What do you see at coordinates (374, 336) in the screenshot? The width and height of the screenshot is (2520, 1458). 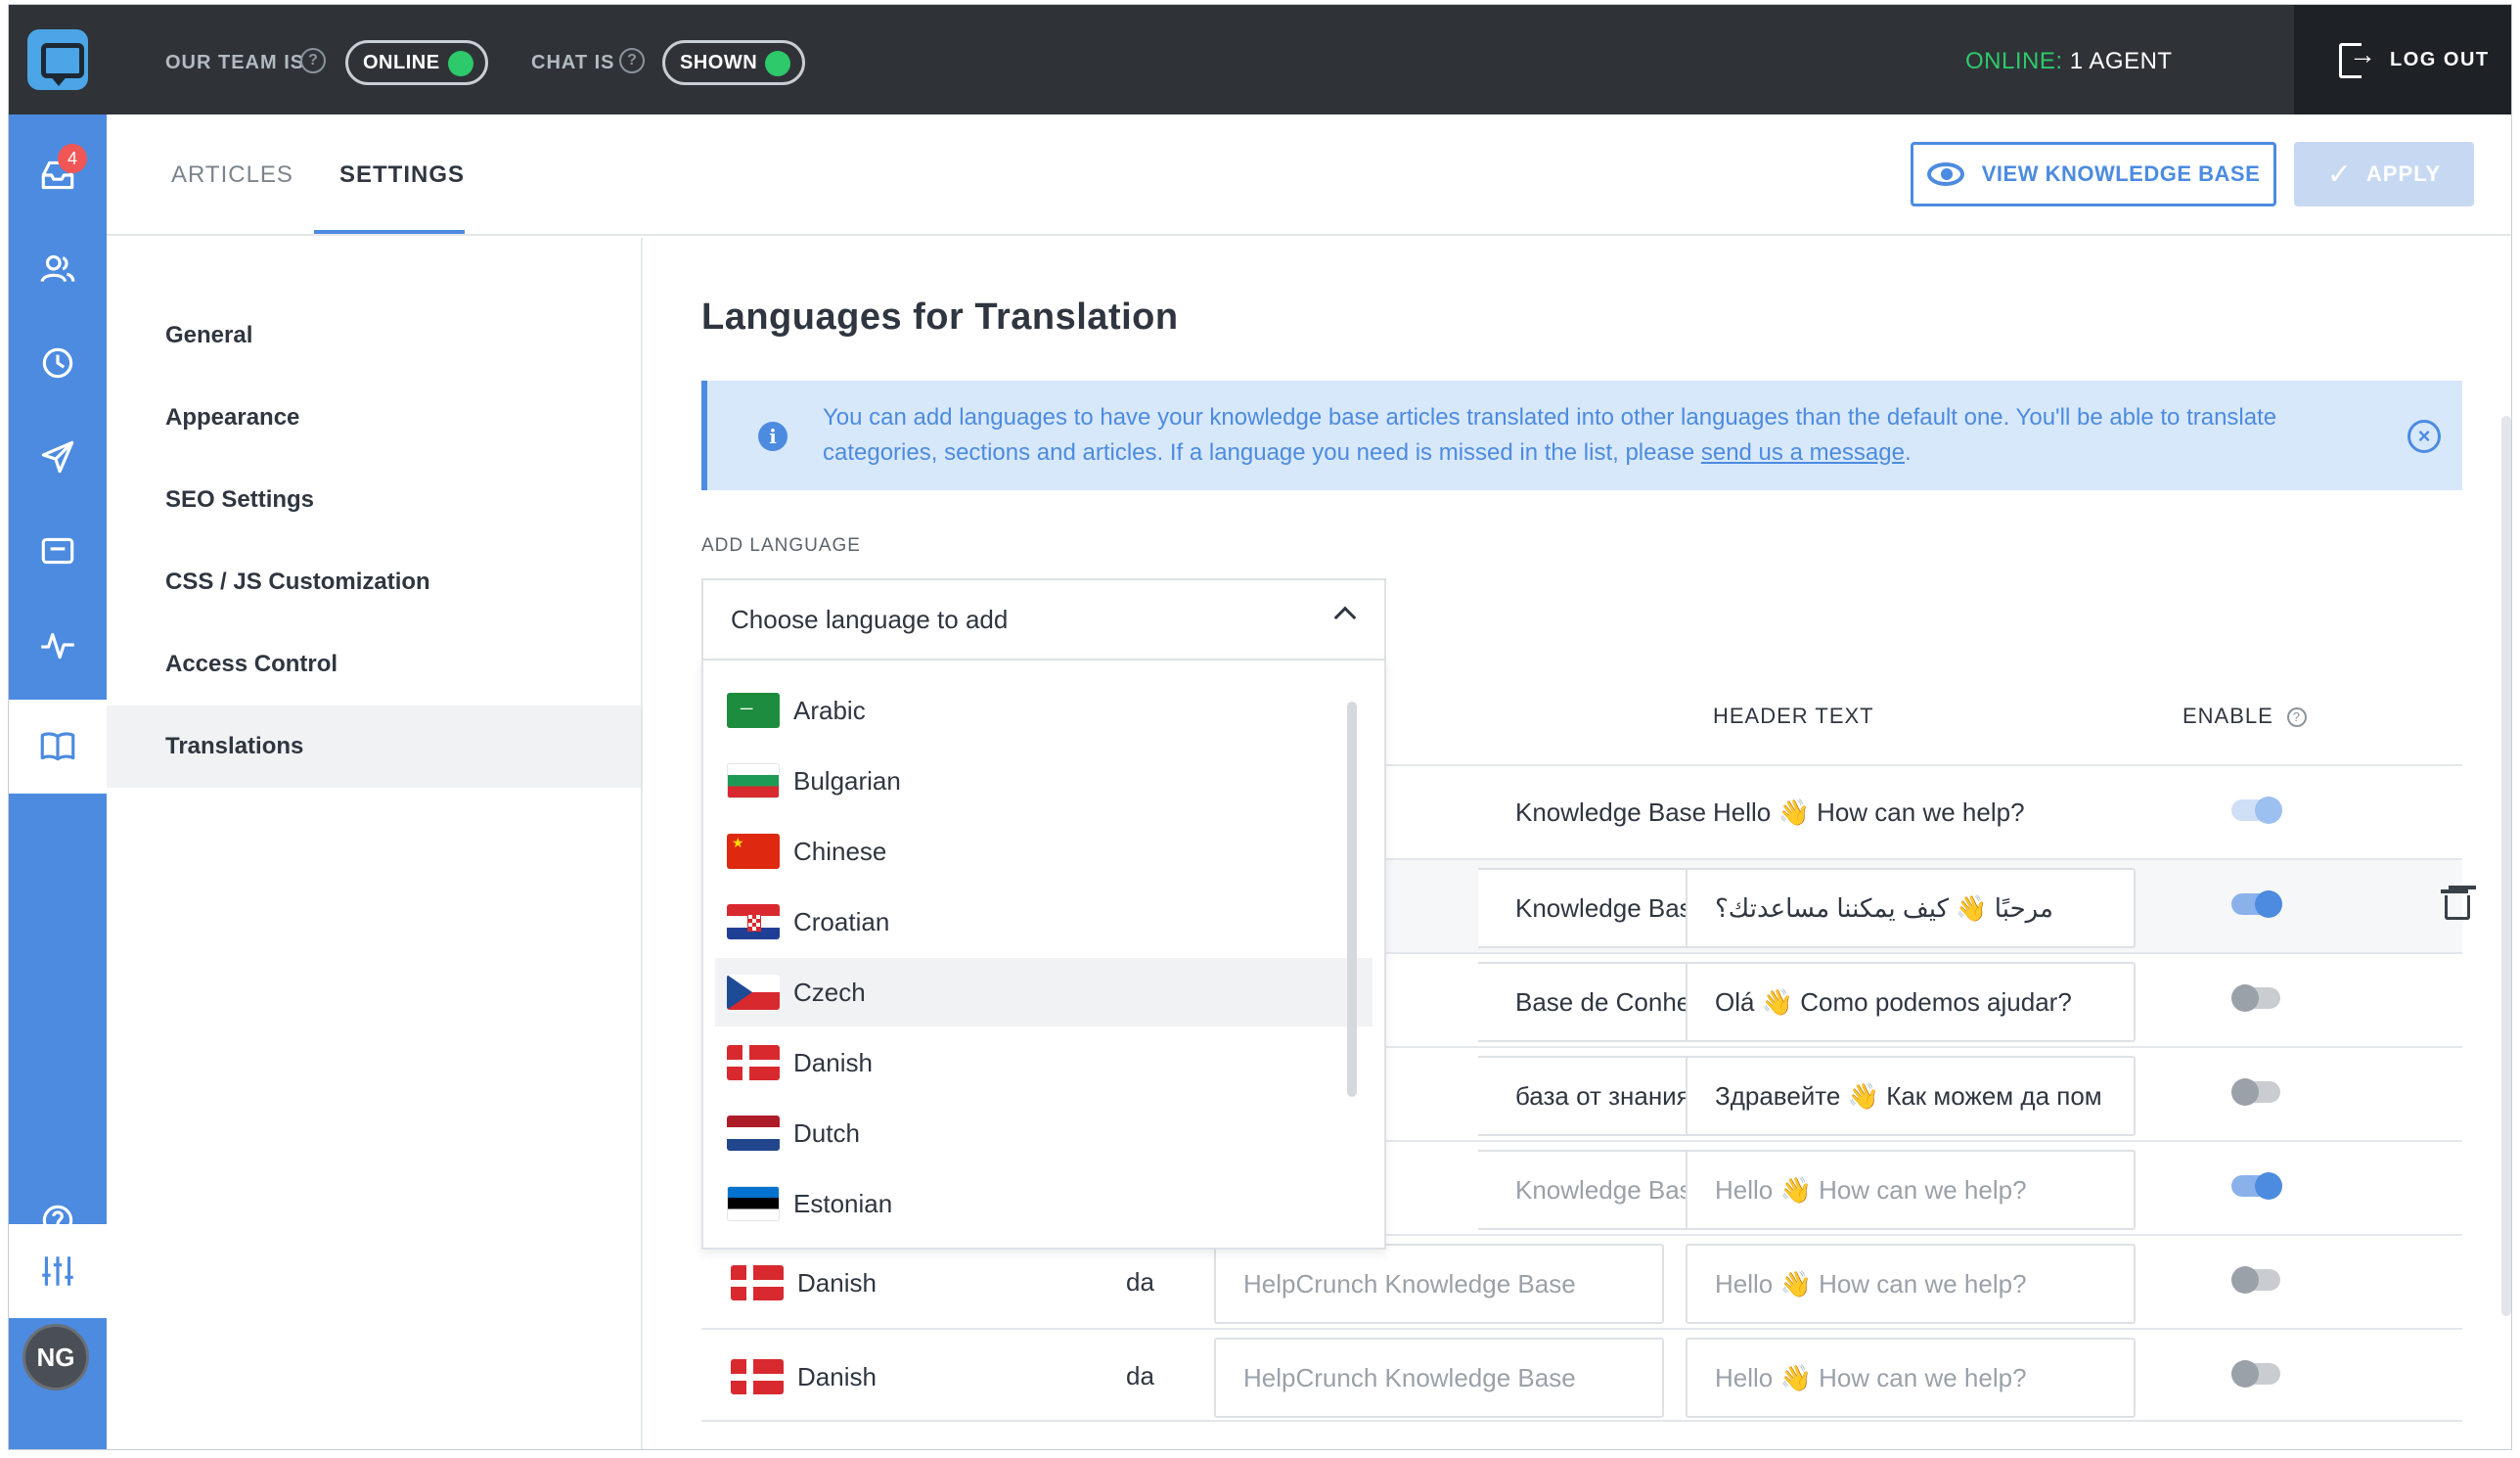 I see `settings-item-general: General` at bounding box center [374, 336].